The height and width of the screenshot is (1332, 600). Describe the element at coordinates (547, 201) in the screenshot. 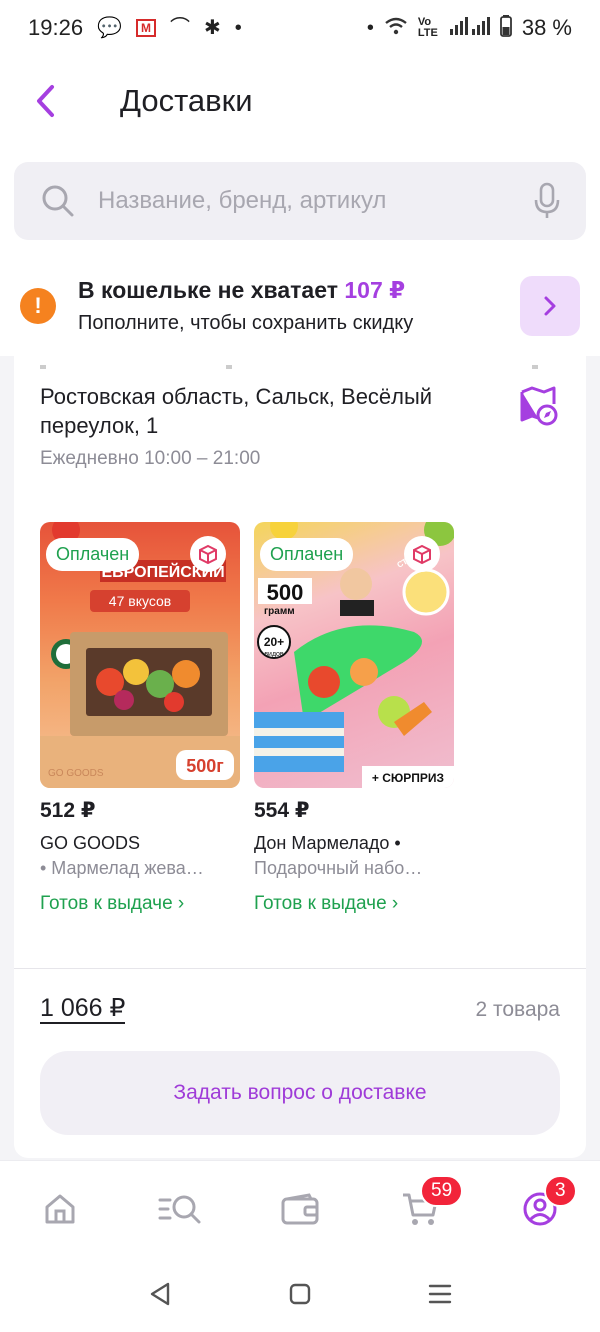

I see `microphone-icon` at that location.